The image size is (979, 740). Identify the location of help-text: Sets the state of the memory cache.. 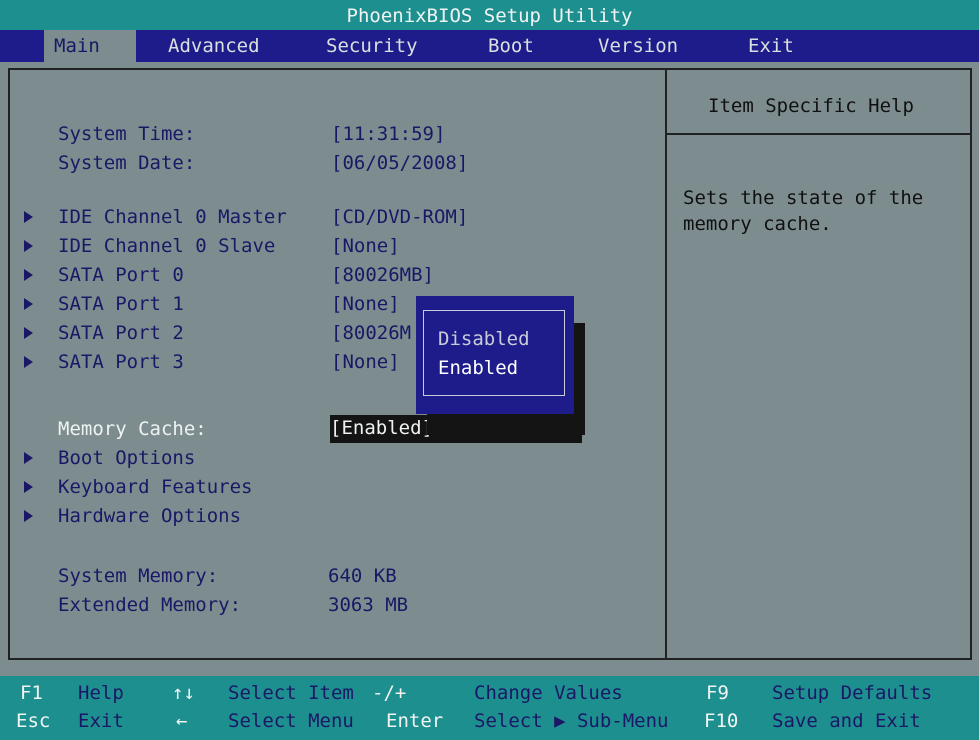
(803, 211).